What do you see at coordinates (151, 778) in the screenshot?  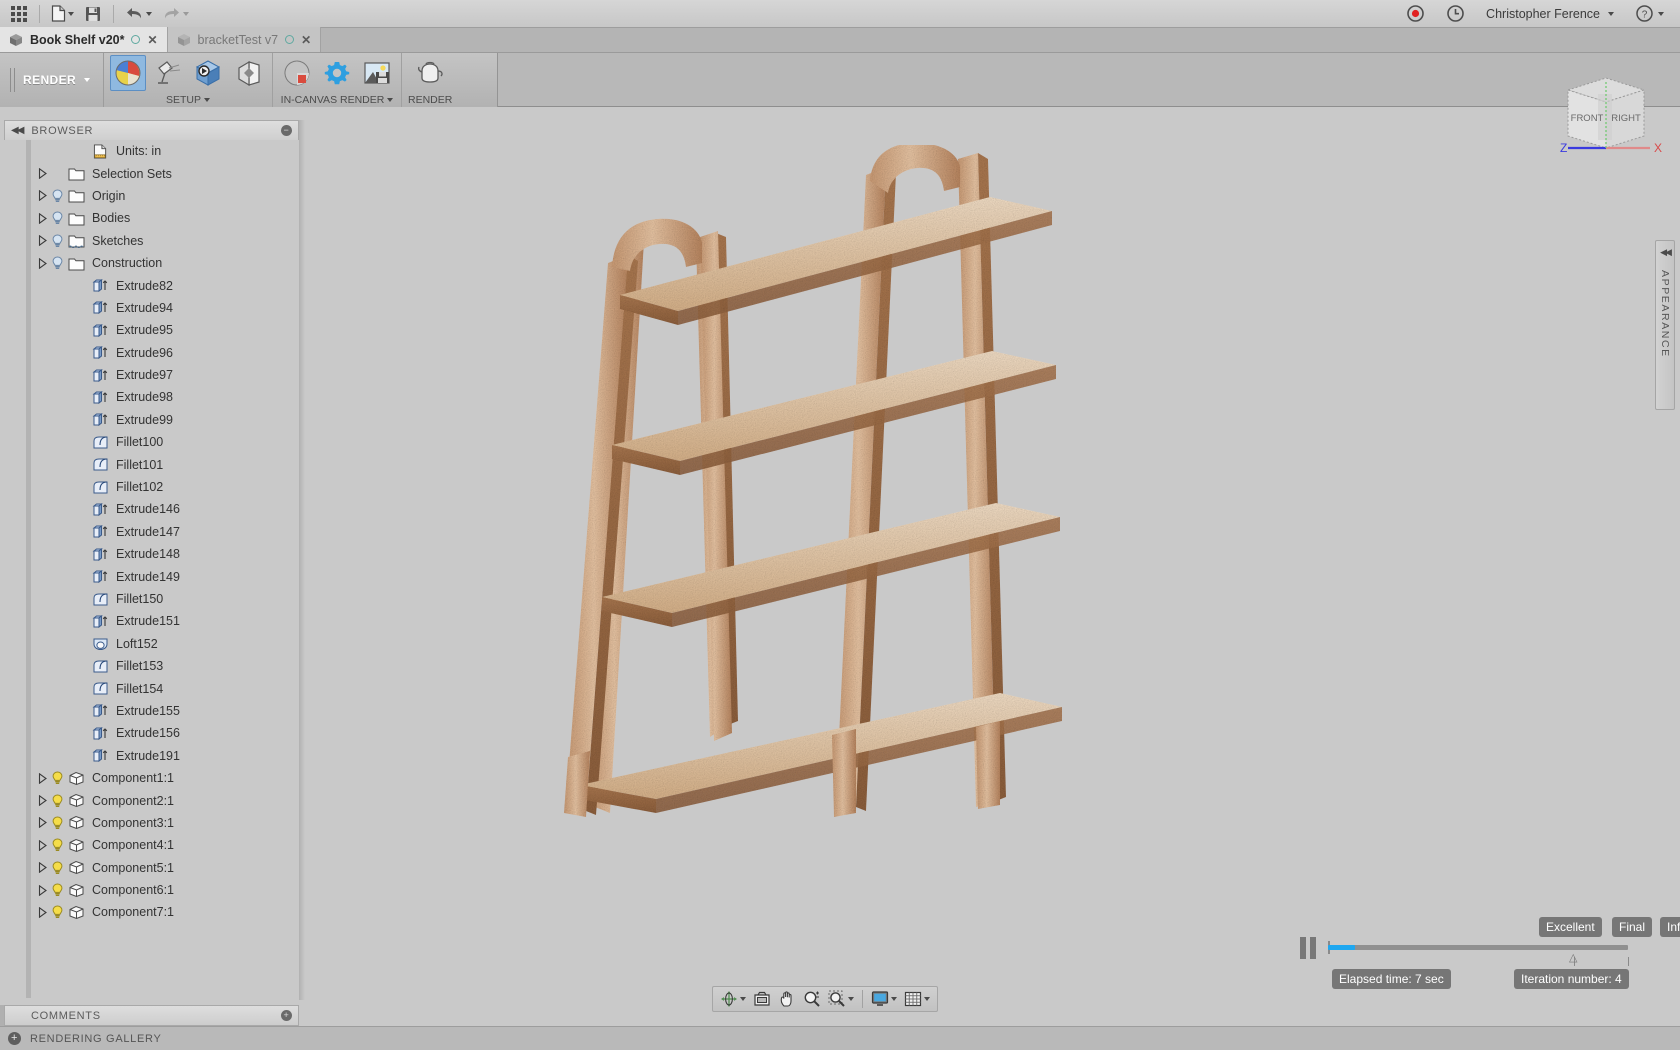 I see `browser-tree-item: Component1:1` at bounding box center [151, 778].